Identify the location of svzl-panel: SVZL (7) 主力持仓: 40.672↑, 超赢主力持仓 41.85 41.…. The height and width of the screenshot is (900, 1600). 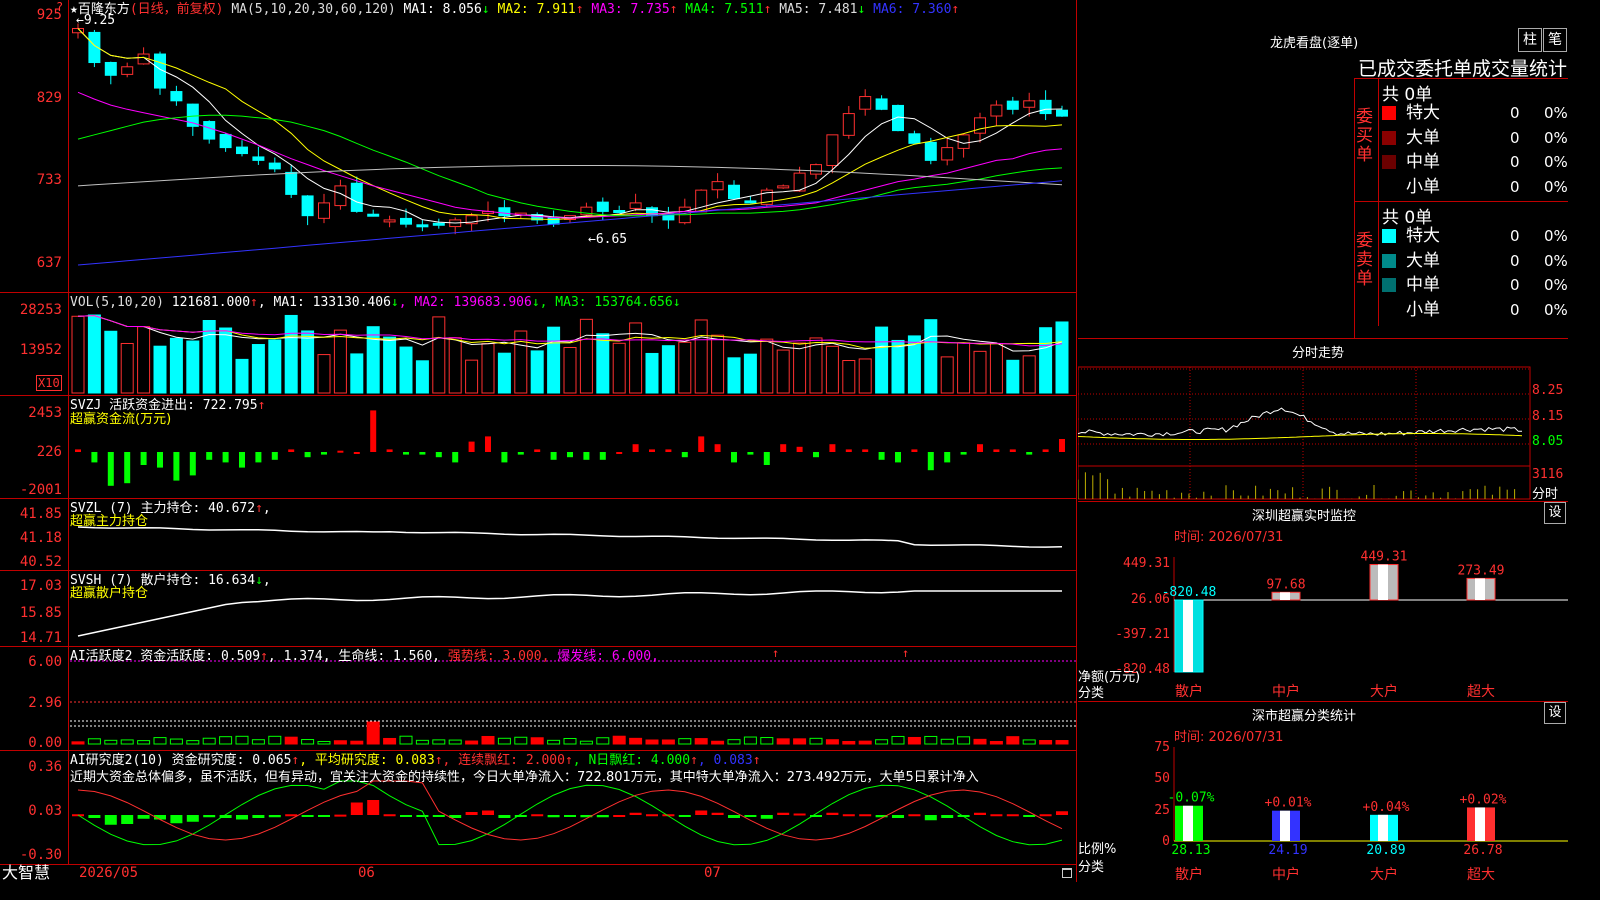
(538, 535).